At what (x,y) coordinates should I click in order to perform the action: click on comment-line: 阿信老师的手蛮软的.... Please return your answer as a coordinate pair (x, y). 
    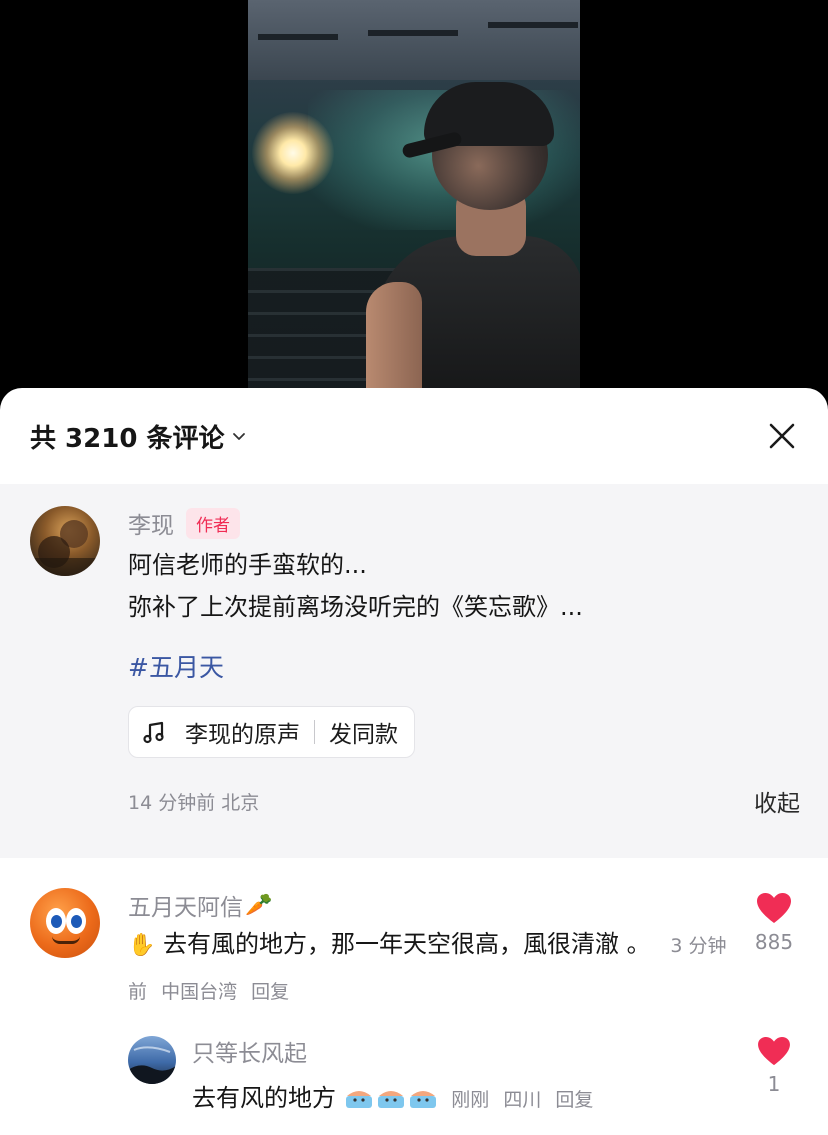
    Looking at the image, I should click on (247, 565).